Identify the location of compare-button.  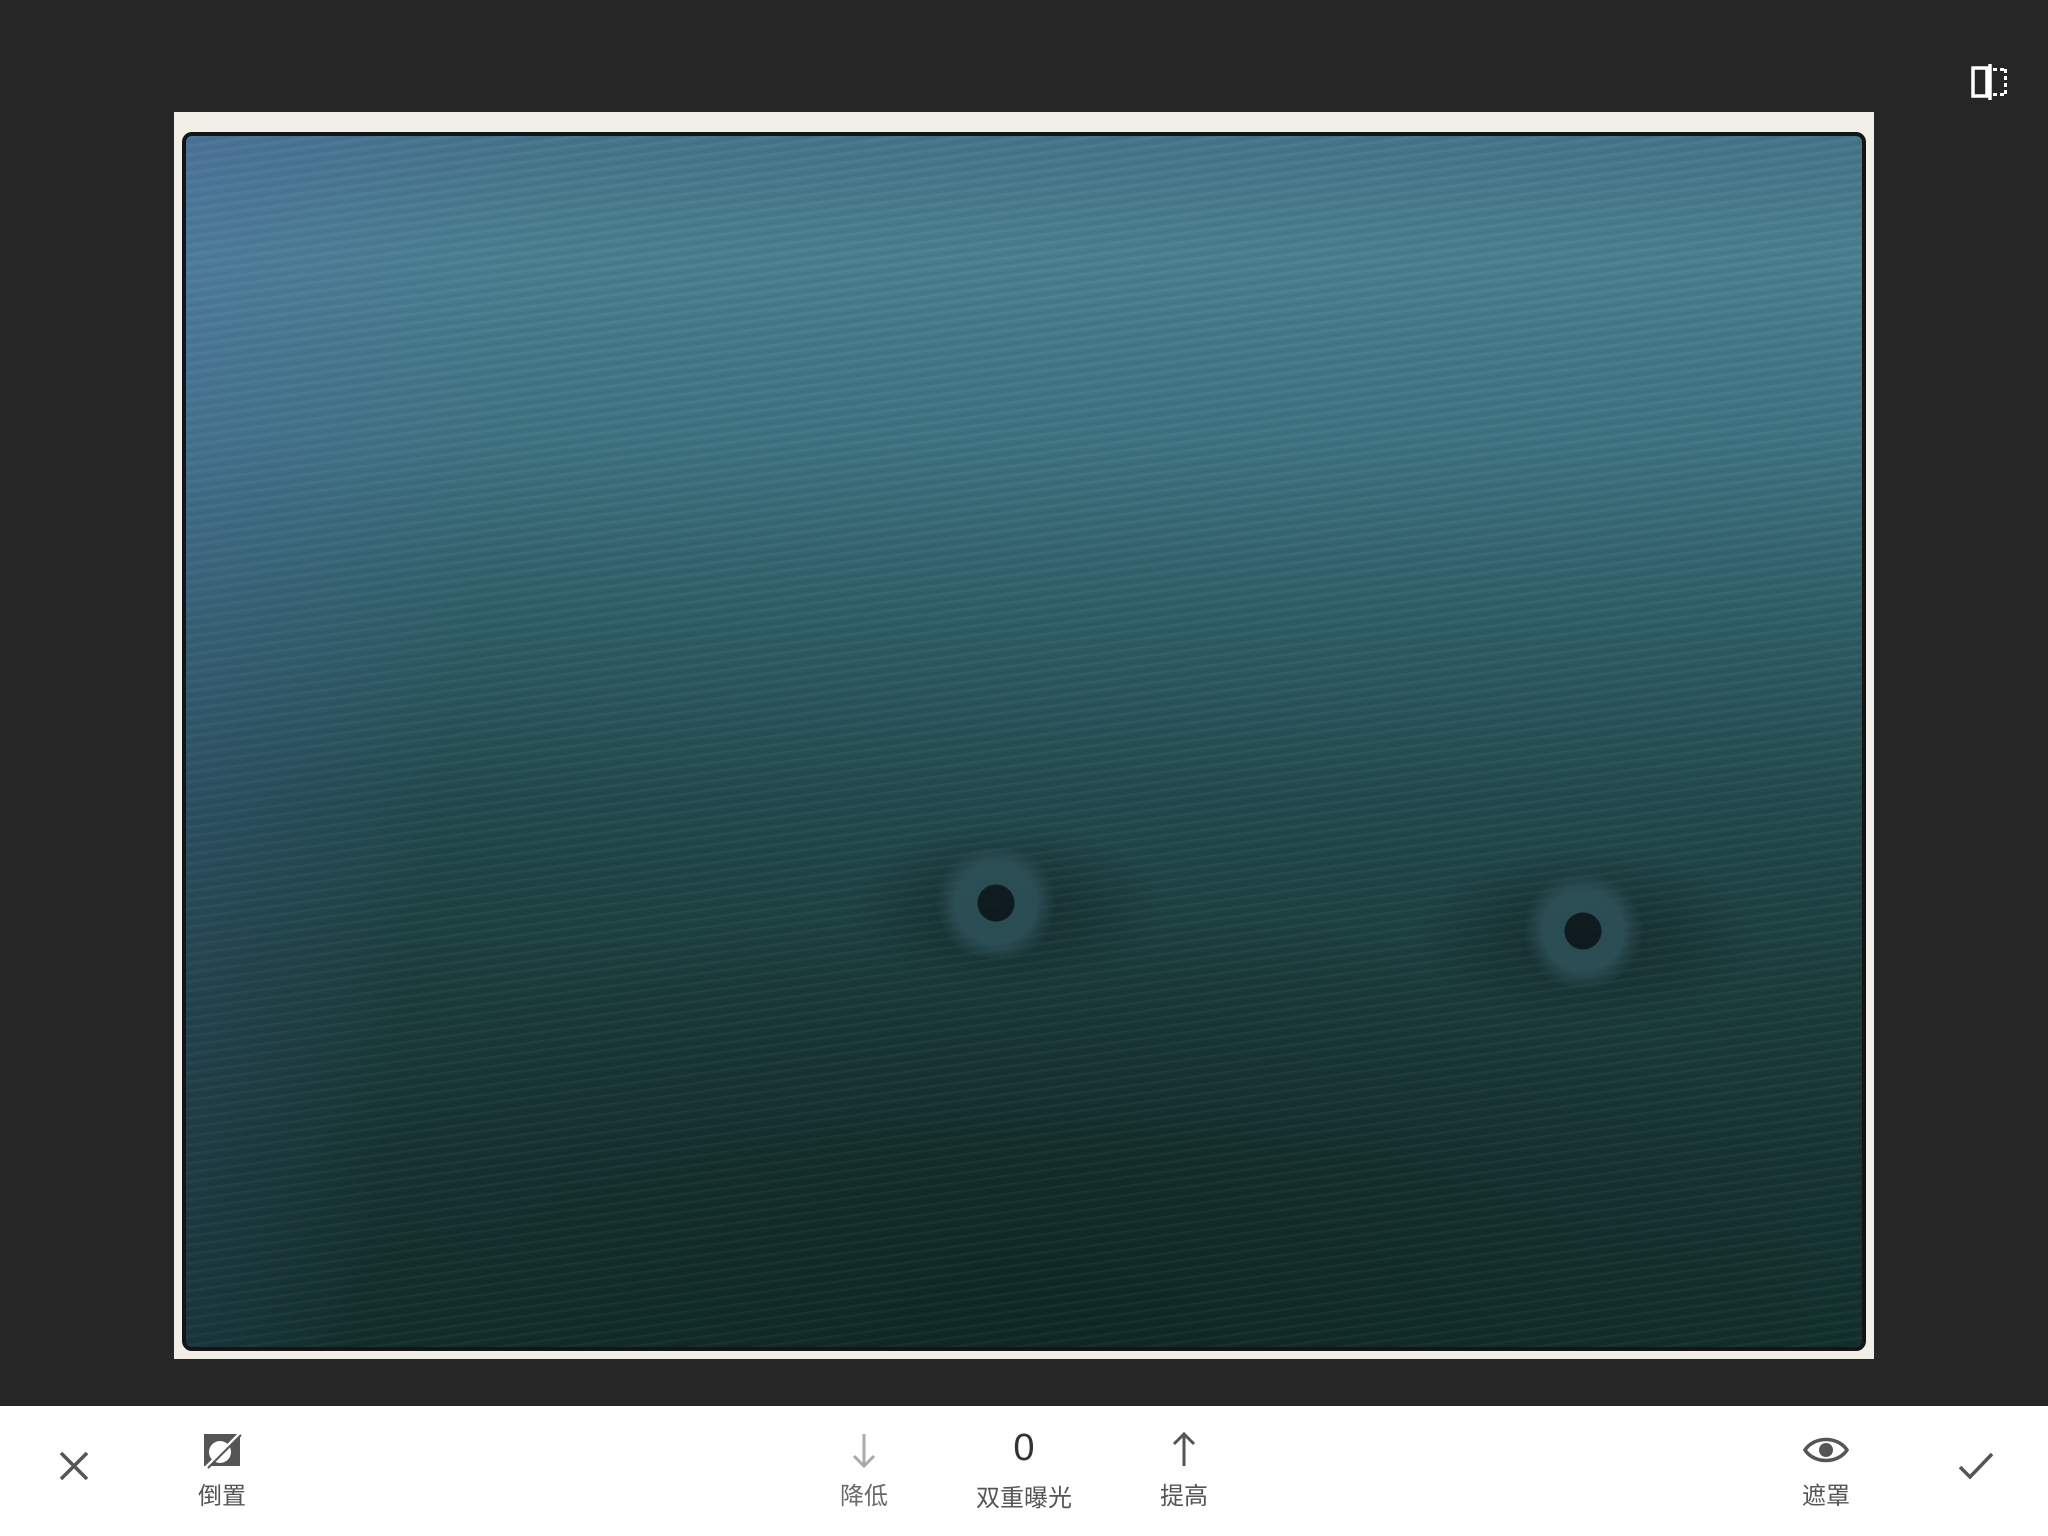
(1990, 82).